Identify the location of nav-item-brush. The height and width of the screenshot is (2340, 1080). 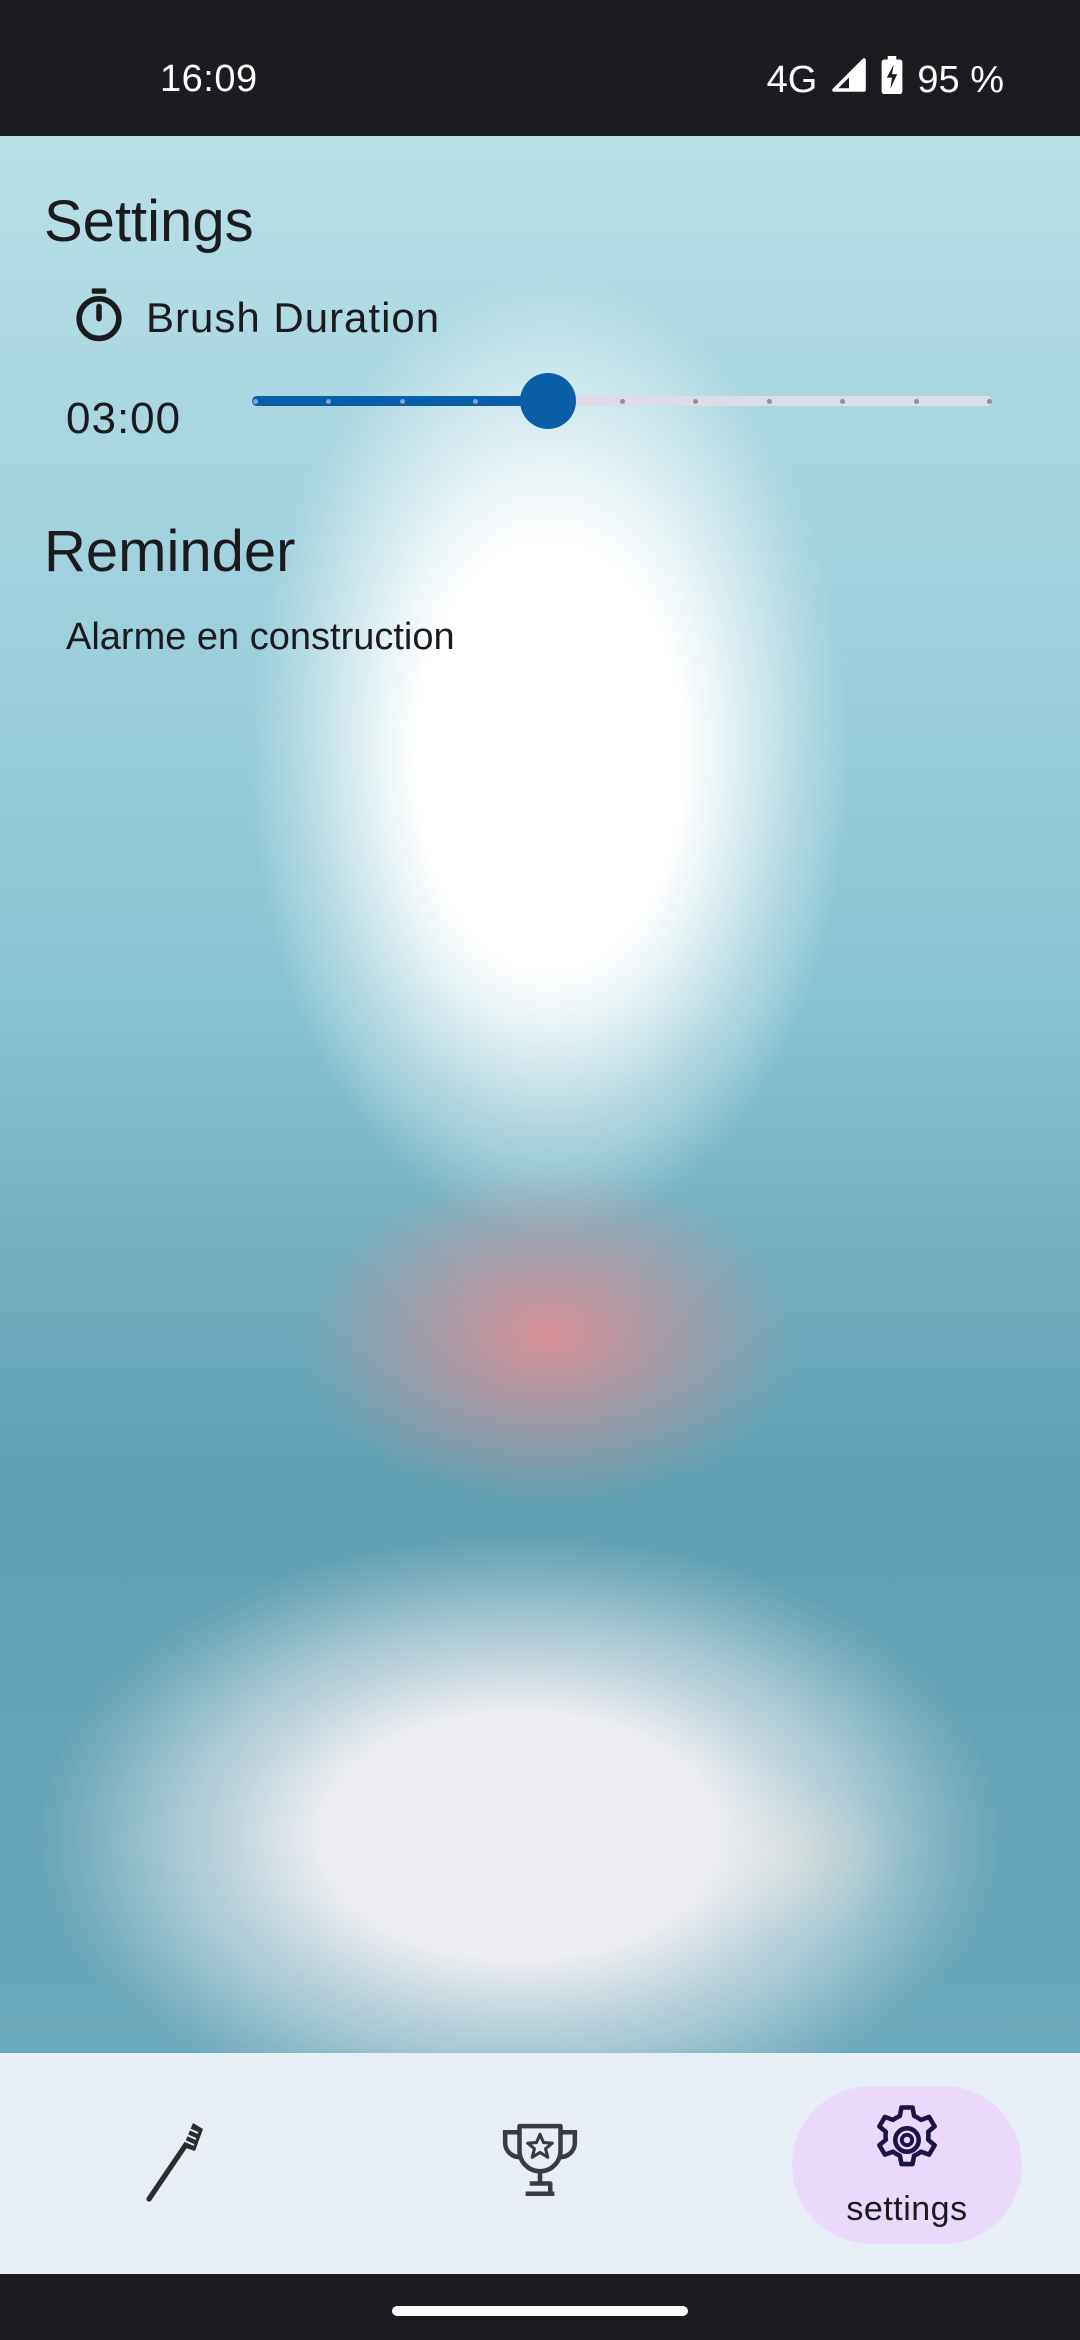
(175, 2163).